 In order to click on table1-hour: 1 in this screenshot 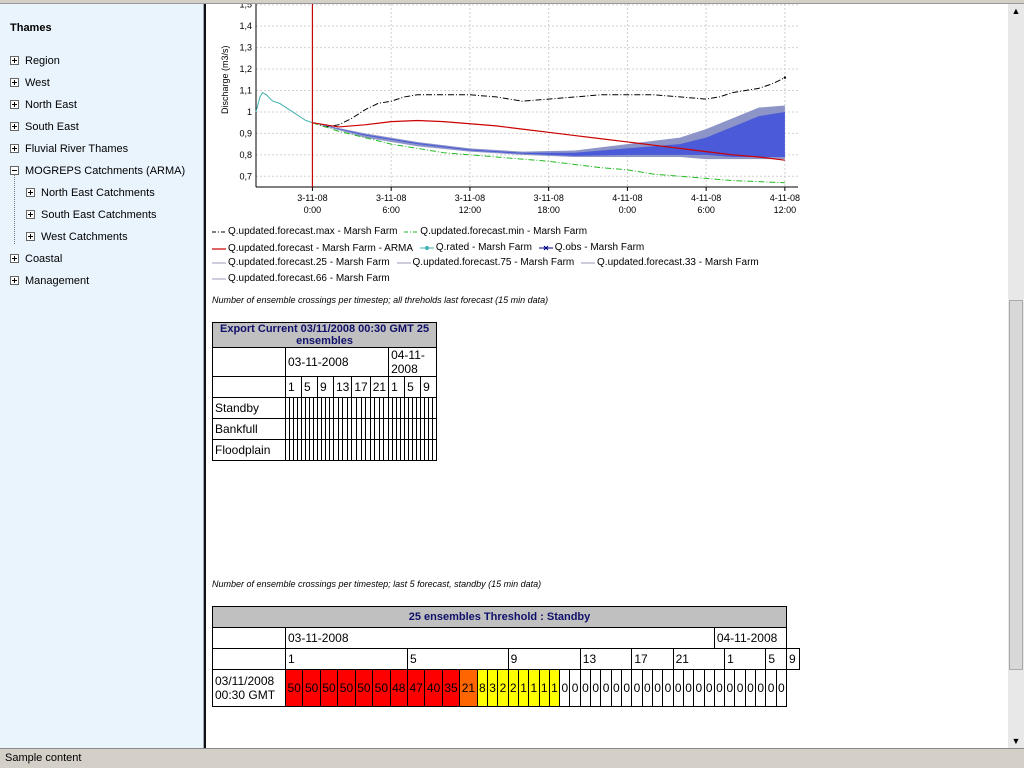, I will do `click(397, 387)`.